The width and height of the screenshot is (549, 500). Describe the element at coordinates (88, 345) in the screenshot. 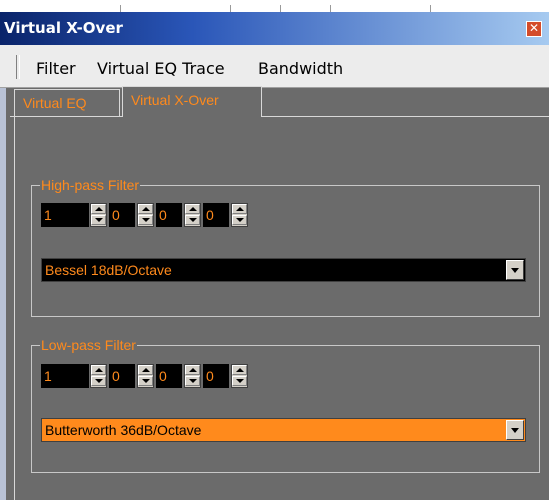

I see `low-pass-title: Low-pass Filter` at that location.